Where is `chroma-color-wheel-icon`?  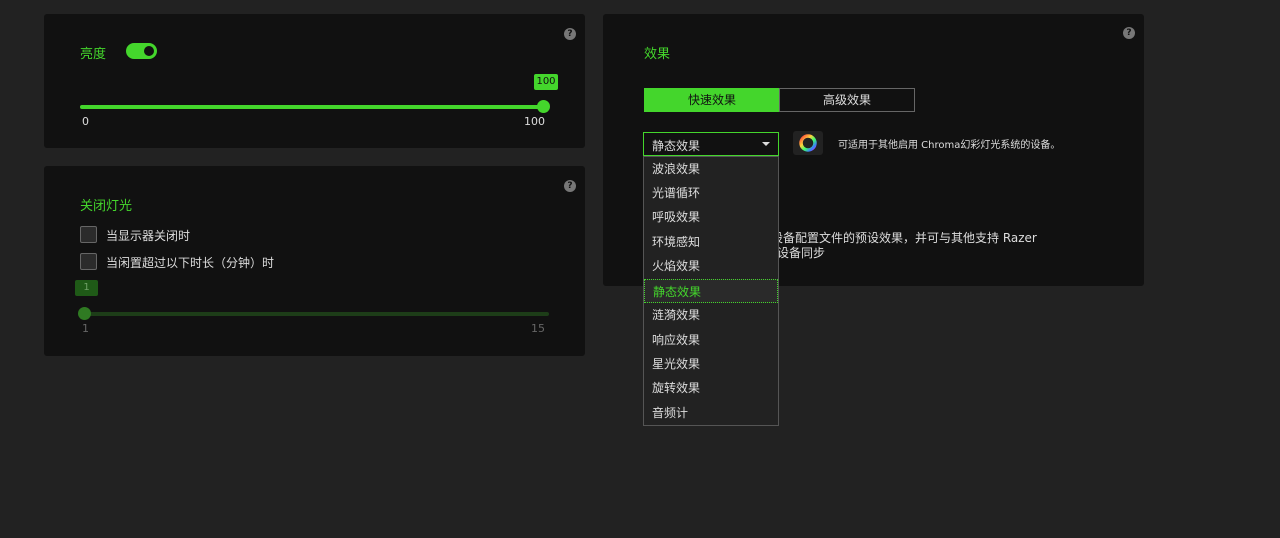 chroma-color-wheel-icon is located at coordinates (808, 143).